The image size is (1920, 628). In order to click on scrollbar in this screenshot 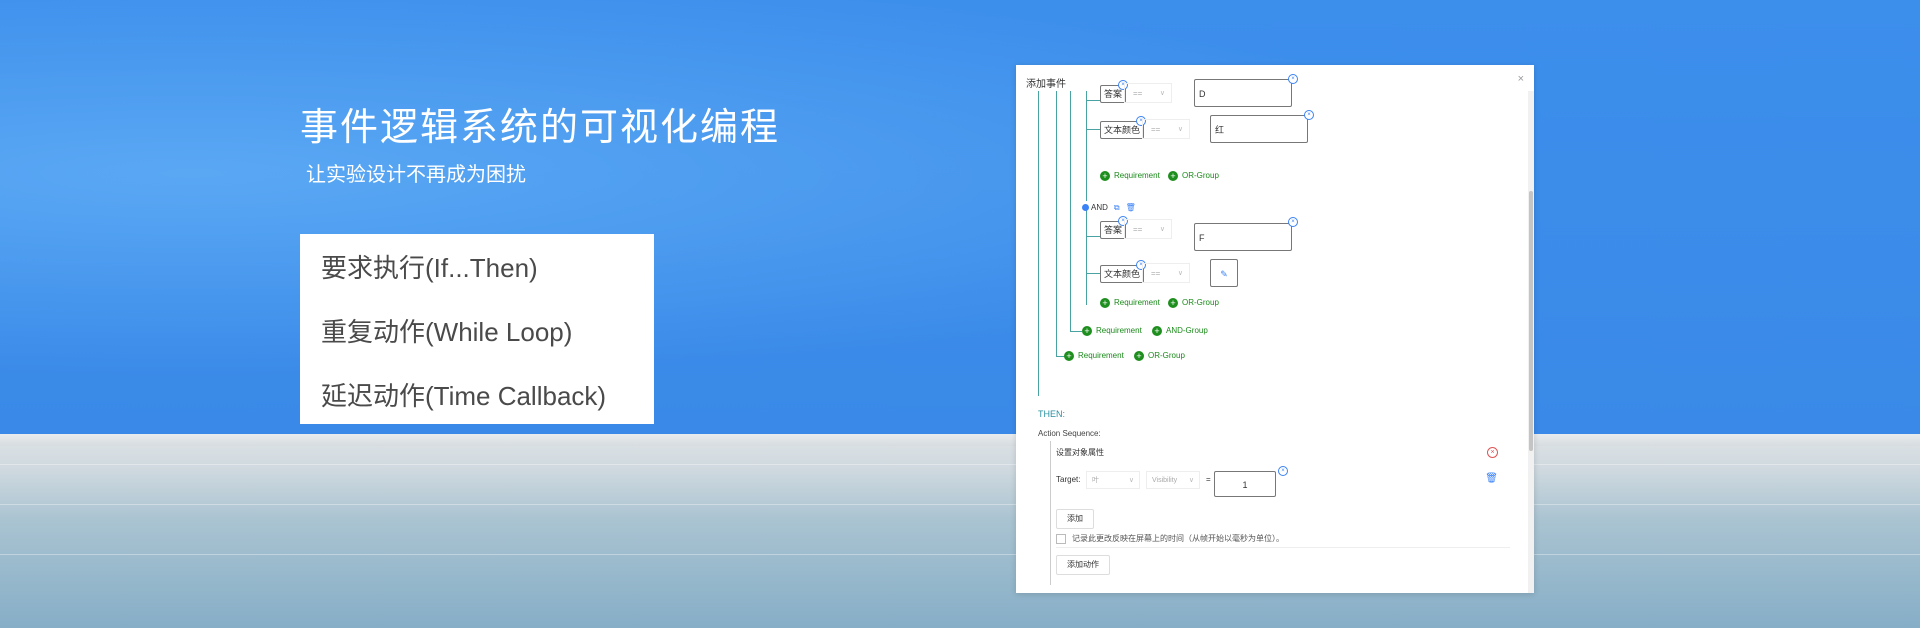, I will do `click(1531, 342)`.